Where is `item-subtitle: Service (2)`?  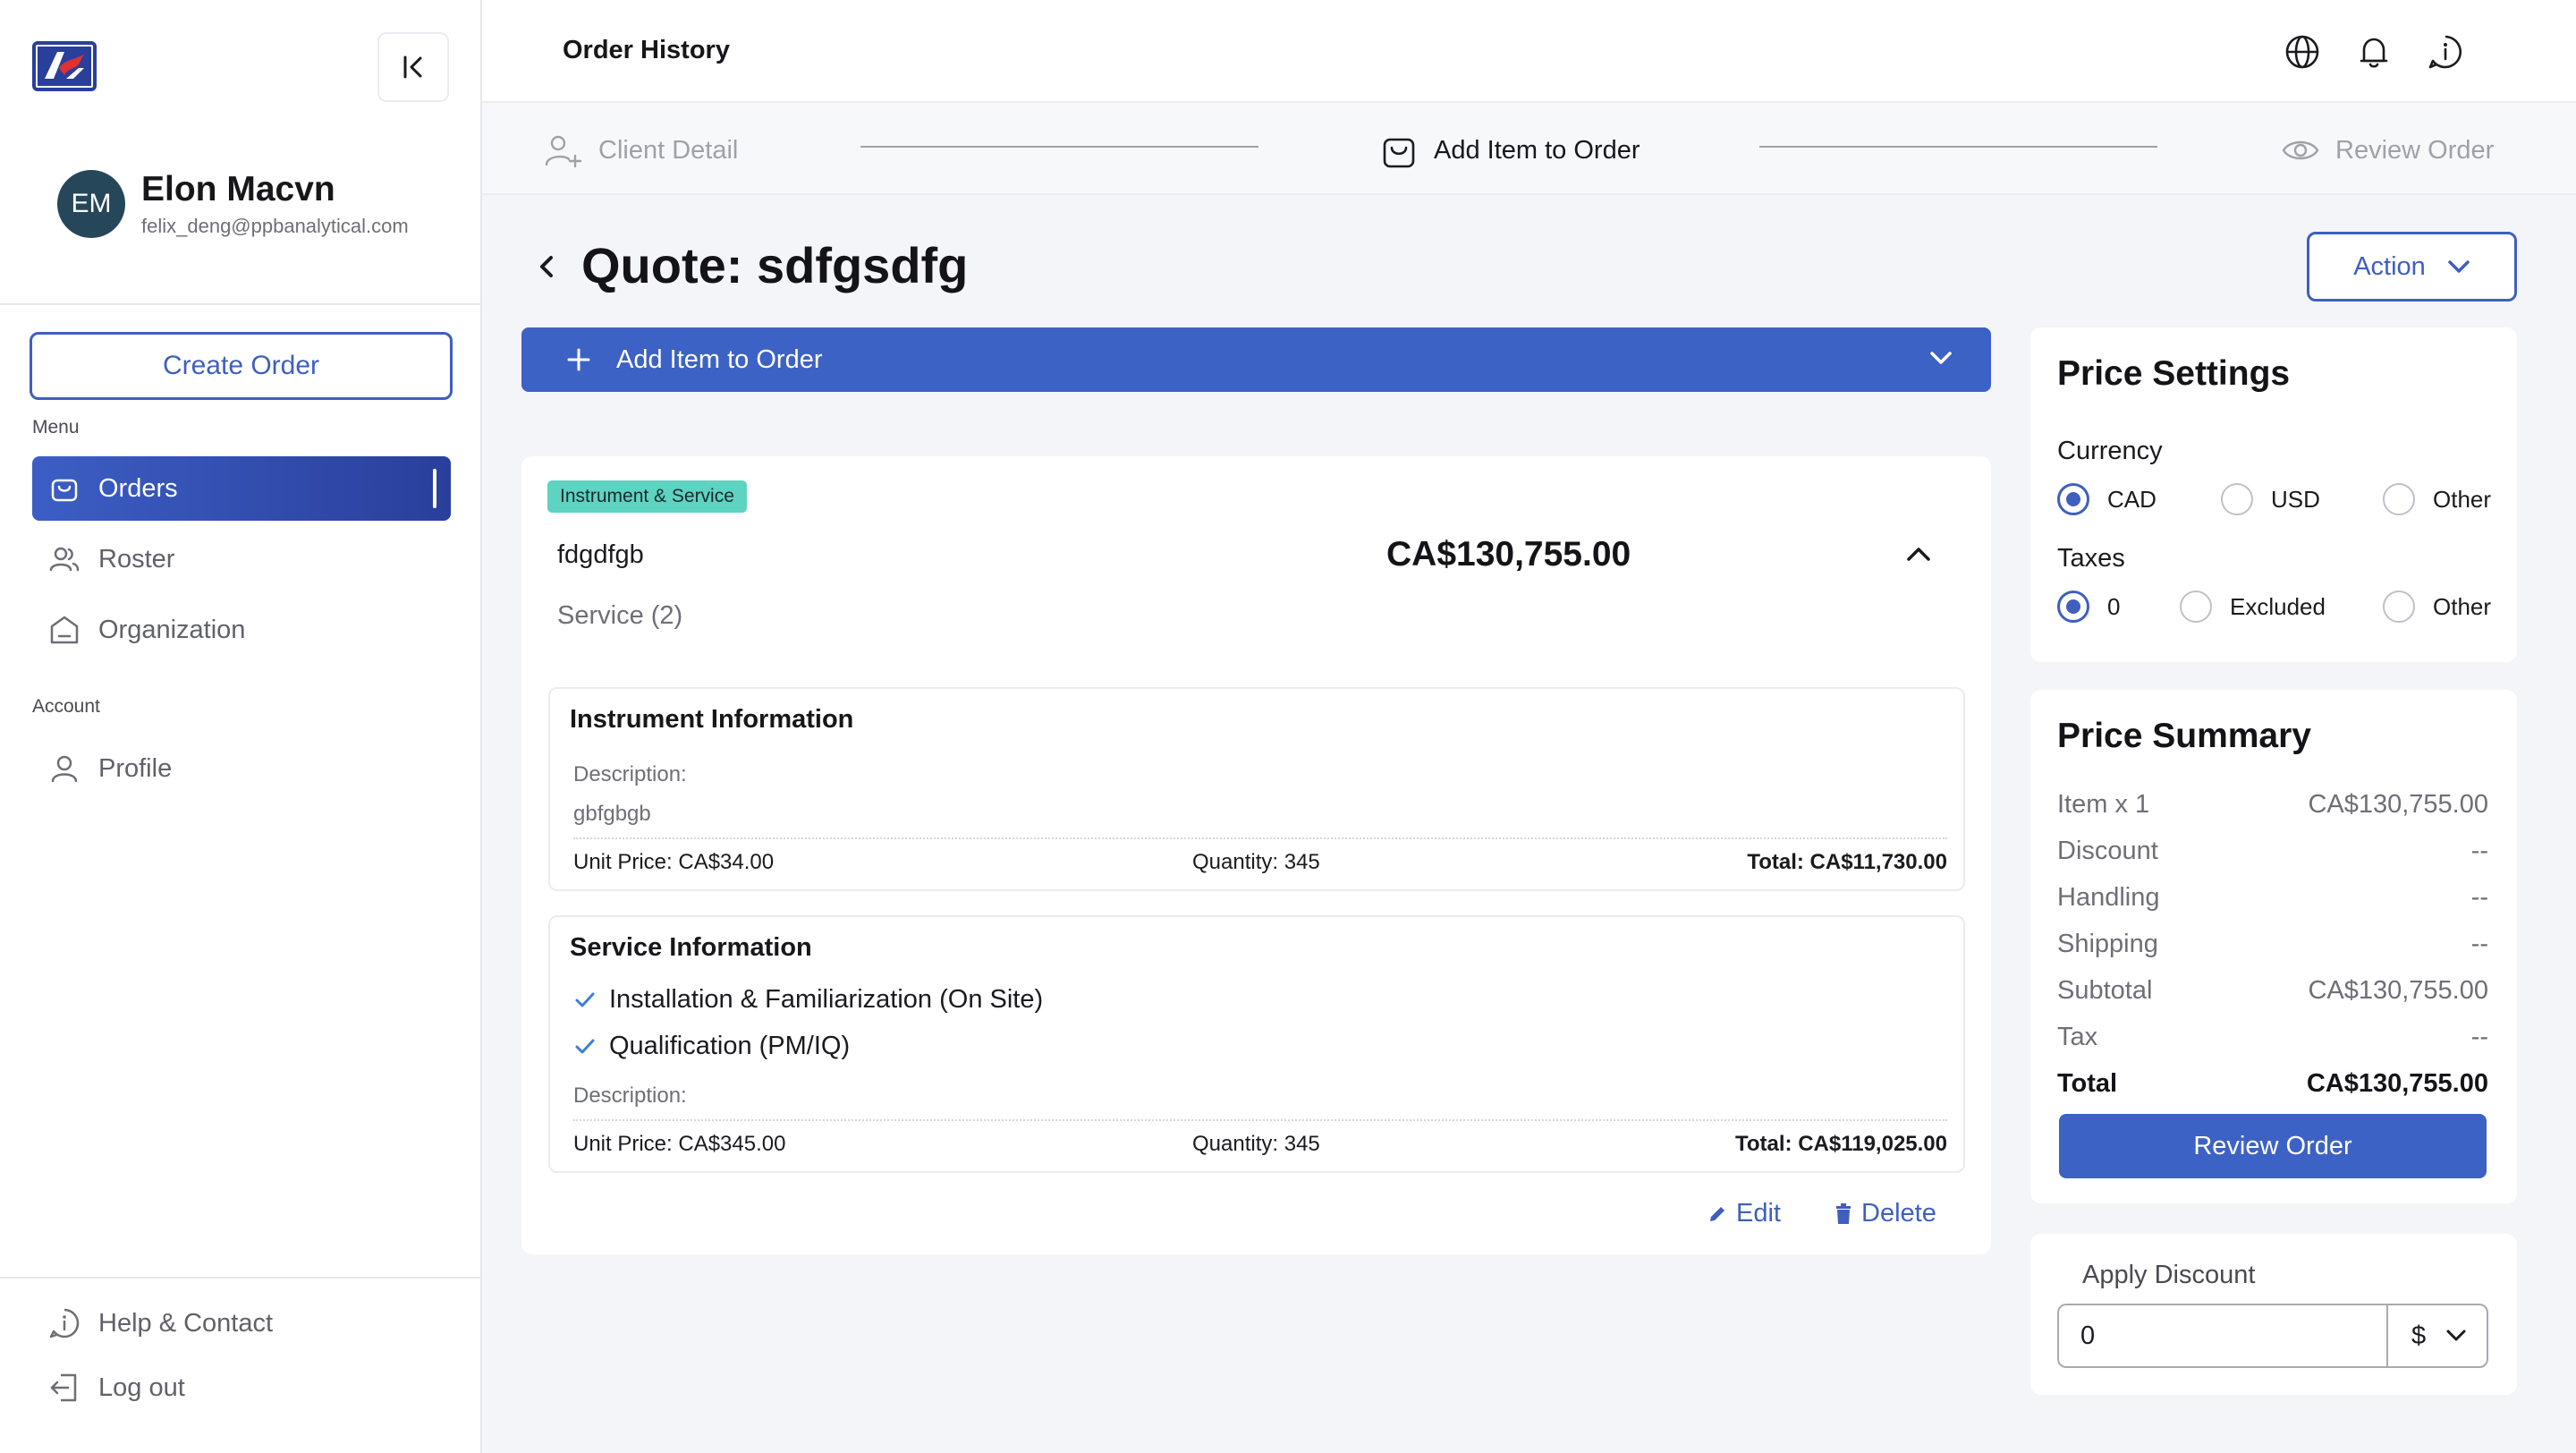 item-subtitle: Service (2) is located at coordinates (620, 615).